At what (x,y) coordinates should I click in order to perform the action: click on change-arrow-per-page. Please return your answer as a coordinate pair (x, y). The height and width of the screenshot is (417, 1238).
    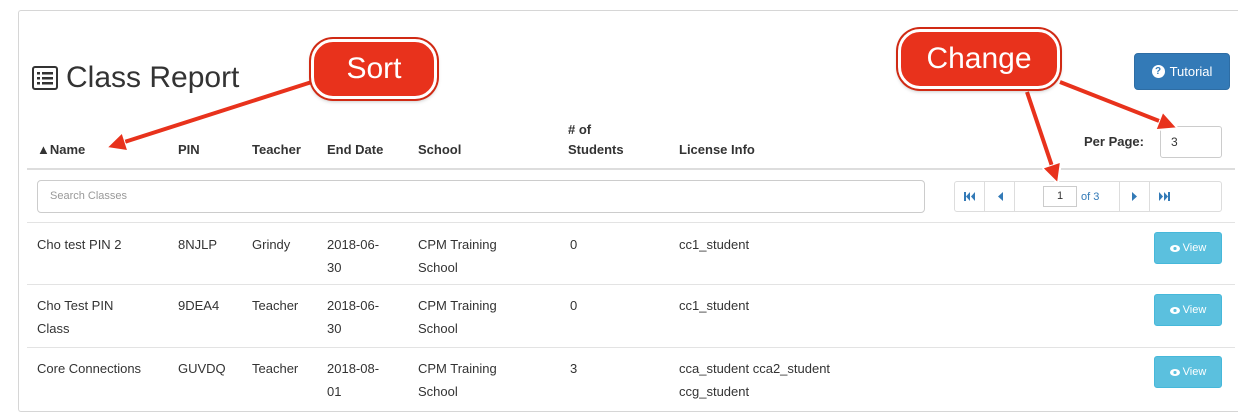
    Looking at the image, I should click on (1115, 102).